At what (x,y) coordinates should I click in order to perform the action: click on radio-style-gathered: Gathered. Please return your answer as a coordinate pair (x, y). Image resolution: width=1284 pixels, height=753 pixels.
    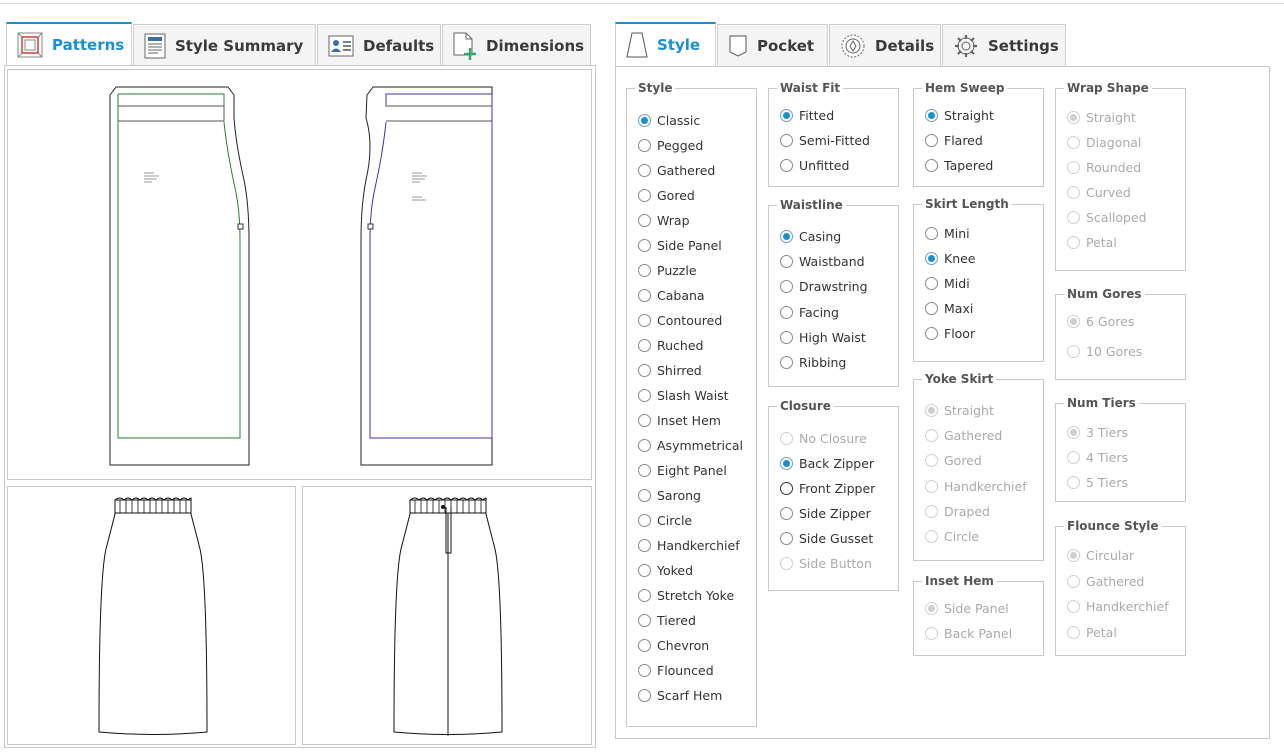
    Looking at the image, I should click on (676, 170).